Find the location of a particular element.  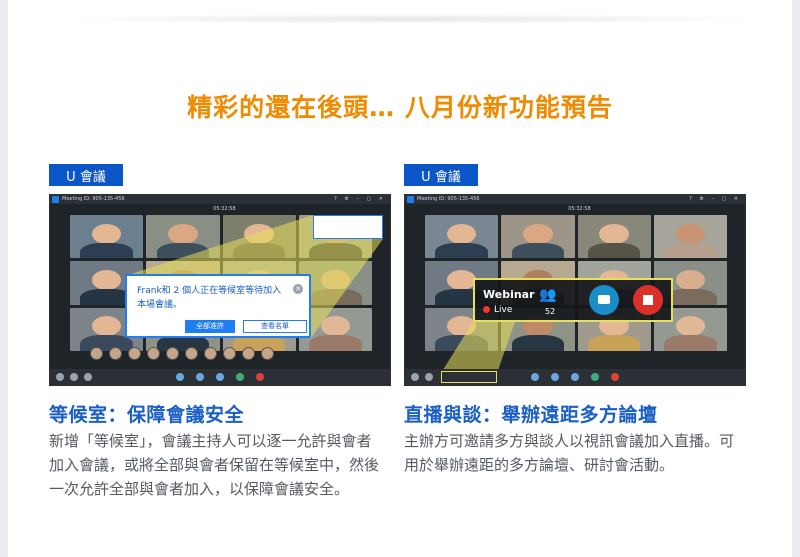

webinar-label: Webinar is located at coordinates (509, 294).